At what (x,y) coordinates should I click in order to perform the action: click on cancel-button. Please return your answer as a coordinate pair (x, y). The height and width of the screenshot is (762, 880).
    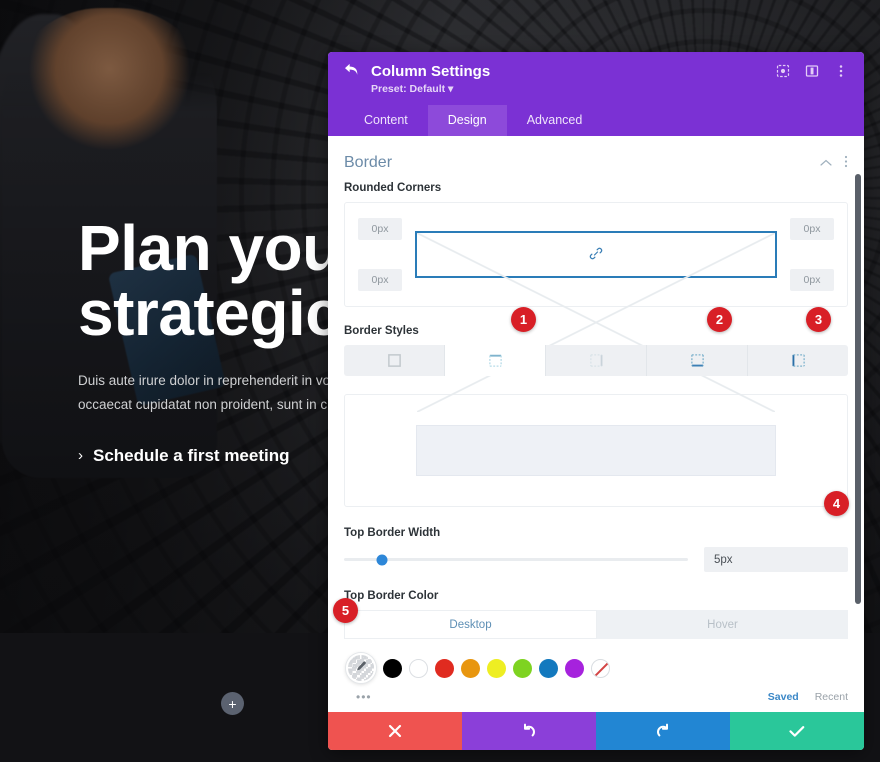
    Looking at the image, I should click on (395, 731).